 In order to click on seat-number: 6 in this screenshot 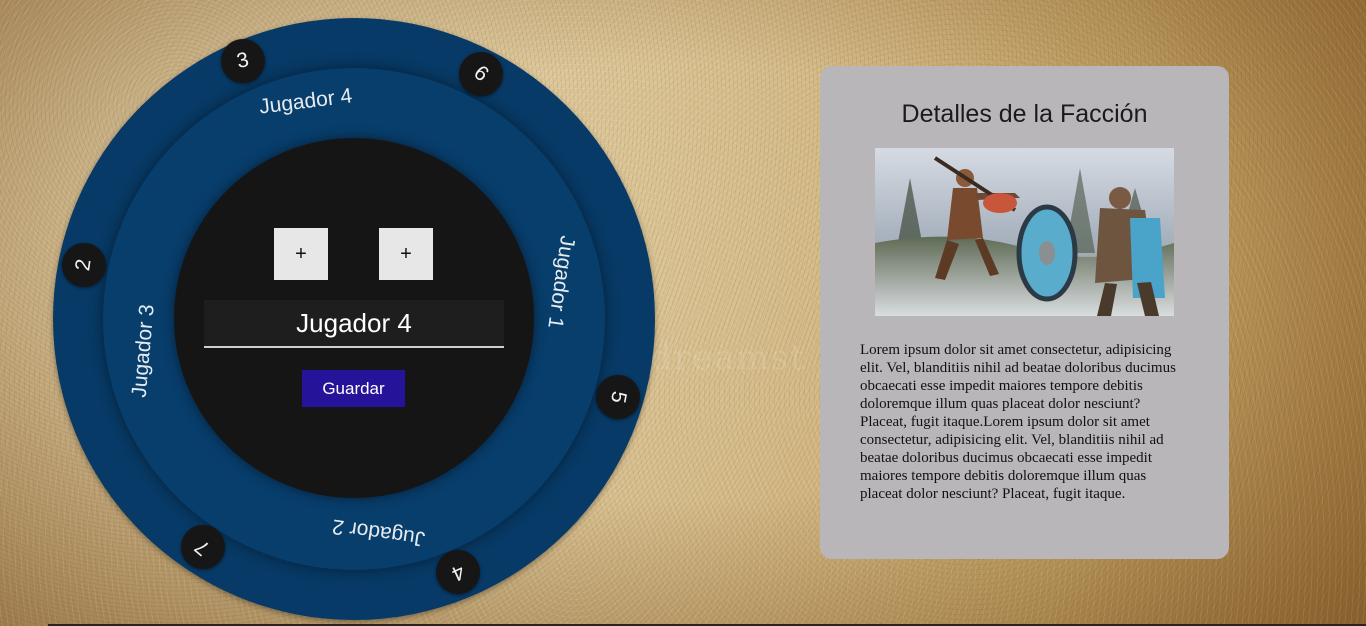, I will do `click(481, 74)`.